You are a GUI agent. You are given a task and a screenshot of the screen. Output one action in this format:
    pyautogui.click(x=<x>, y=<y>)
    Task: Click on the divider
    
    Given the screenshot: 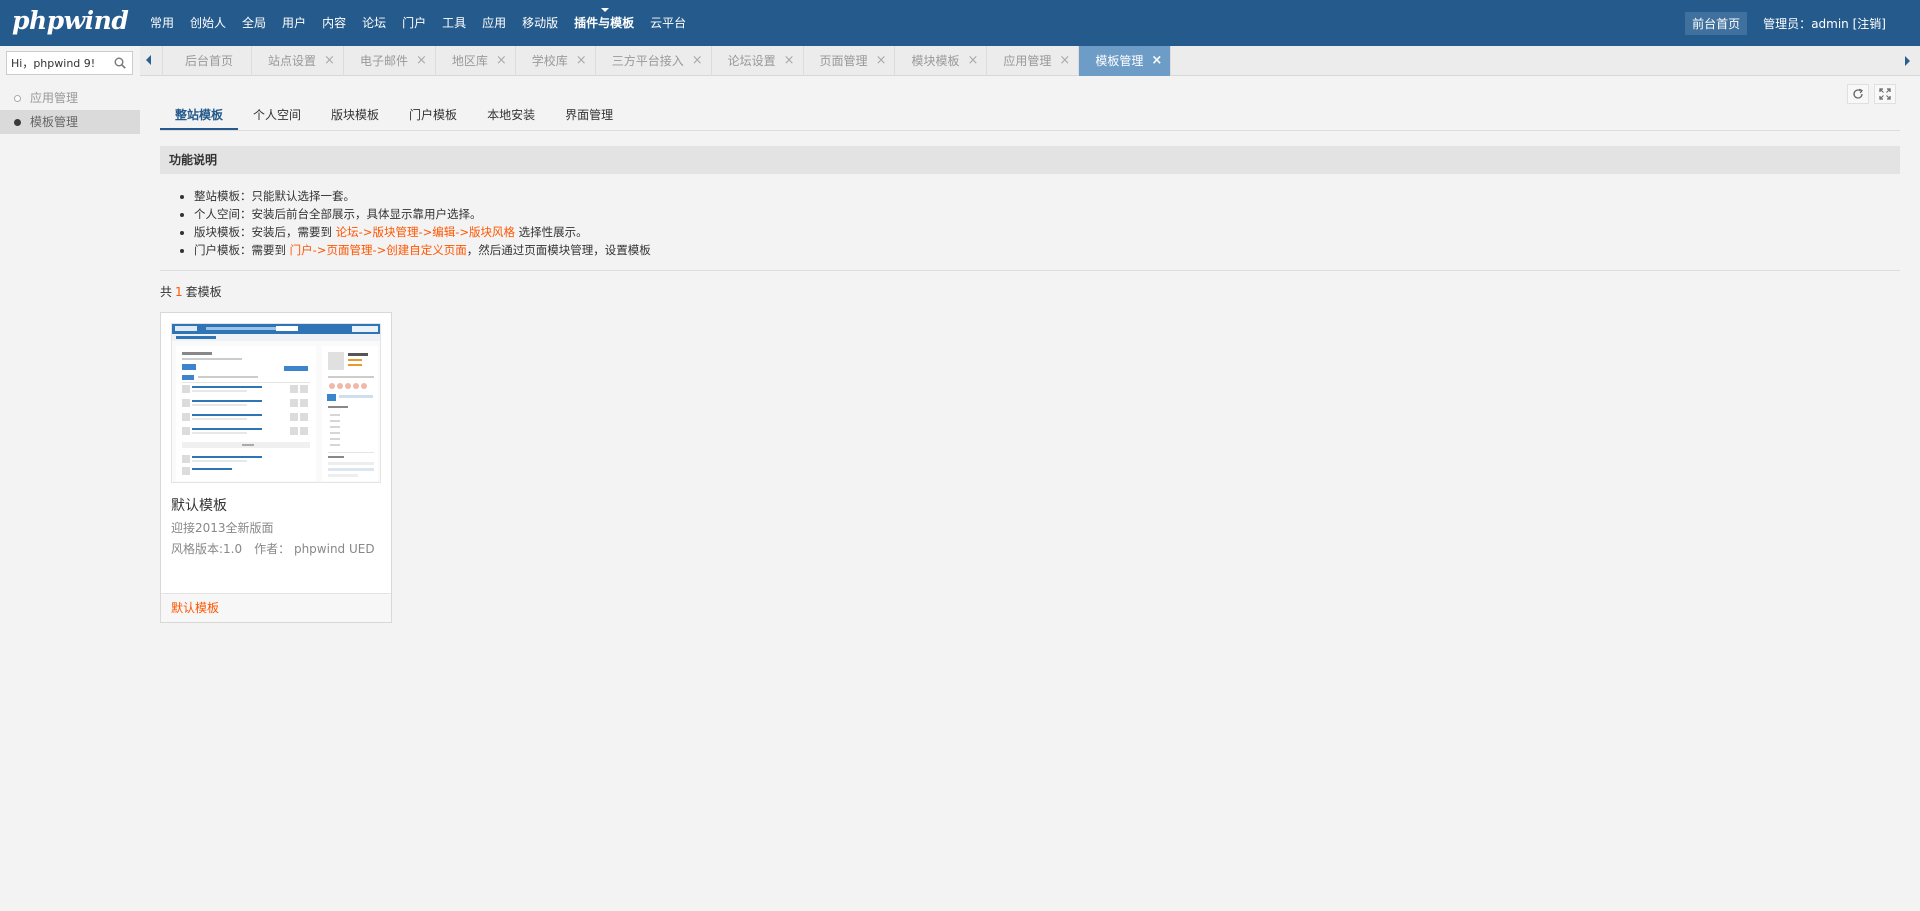 What is the action you would take?
    pyautogui.click(x=1030, y=270)
    